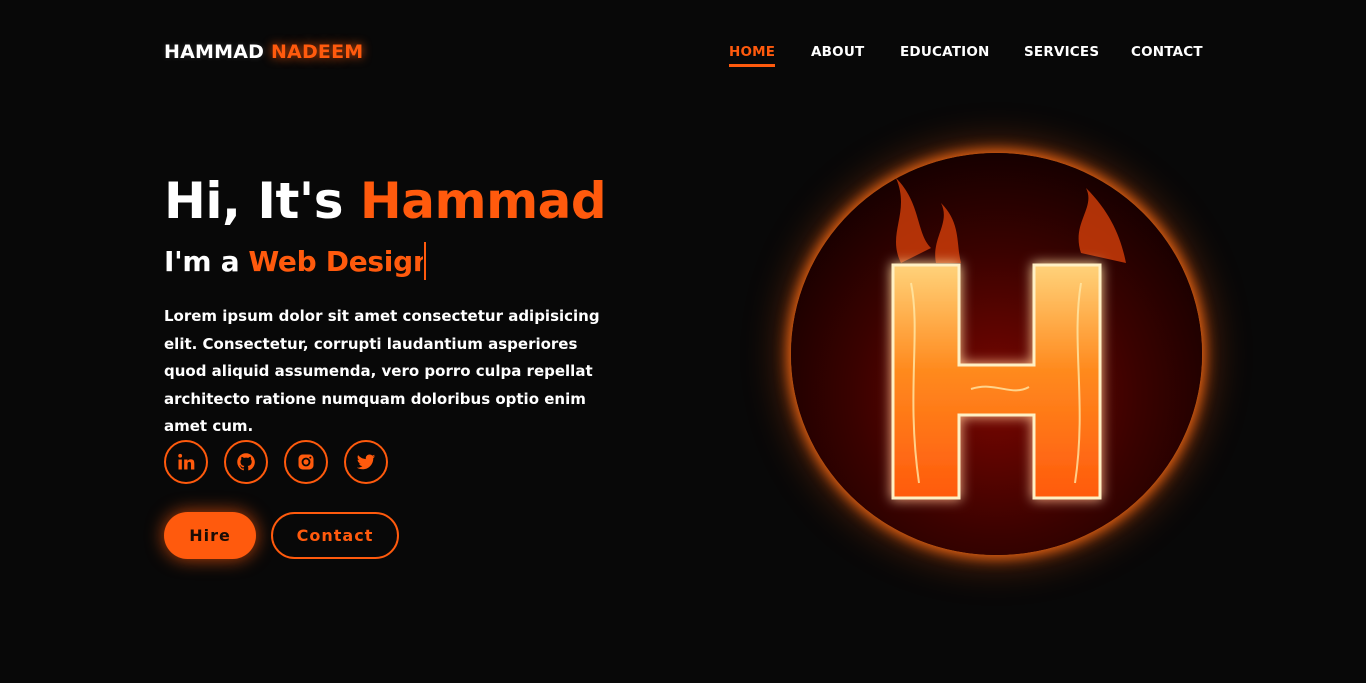 The height and width of the screenshot is (683, 1366). Describe the element at coordinates (425, 261) in the screenshot. I see `typing-caret` at that location.